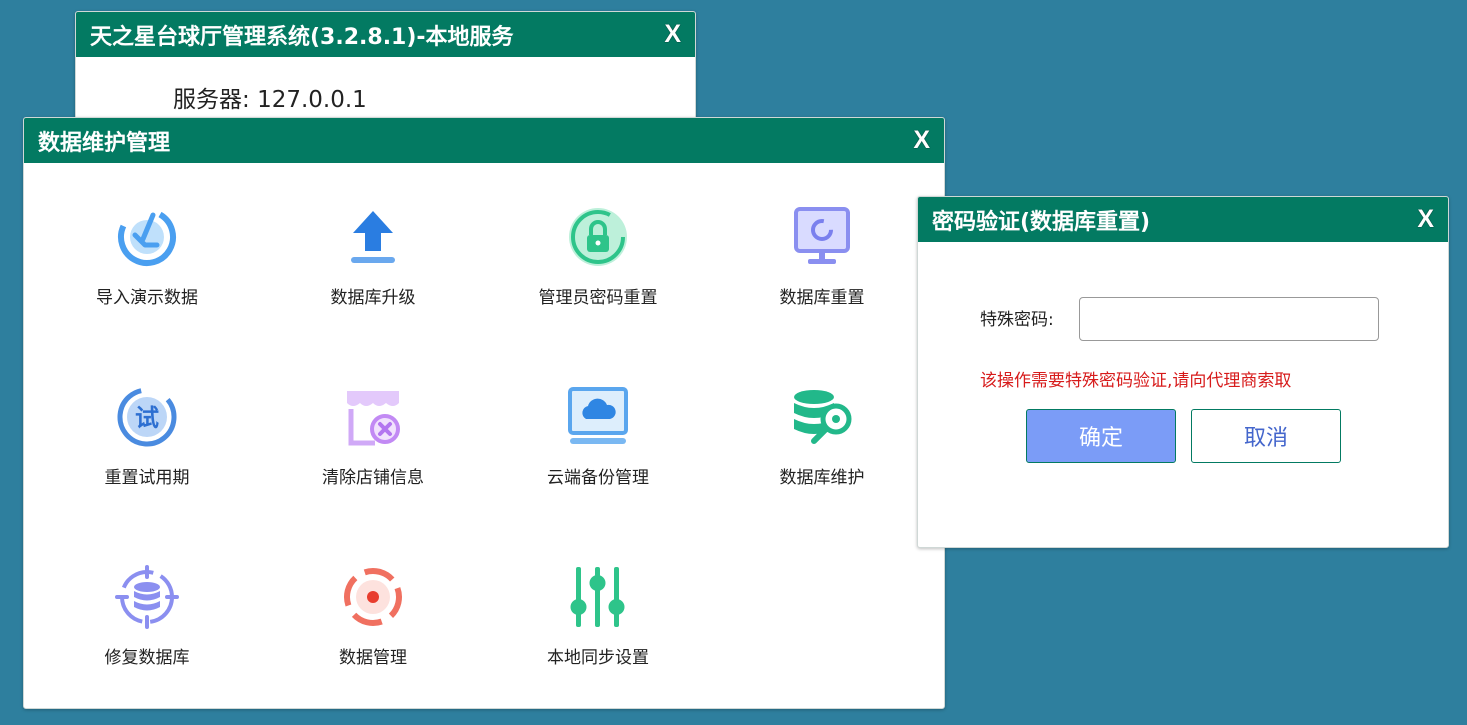  I want to click on cancel-button: 取消, so click(1266, 436).